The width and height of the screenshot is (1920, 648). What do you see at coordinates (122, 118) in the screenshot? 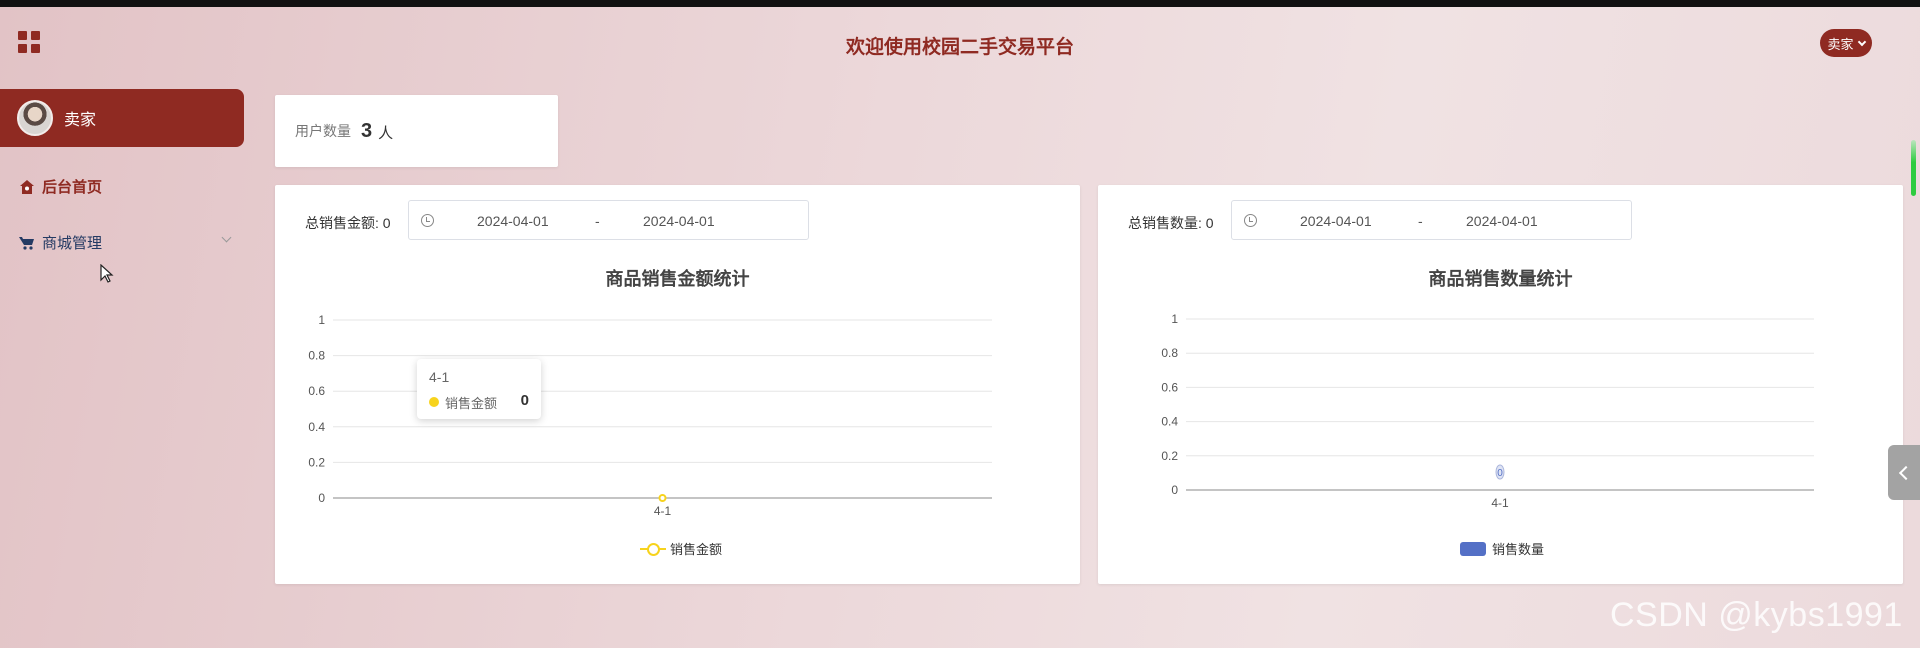
I see `sidebar-user-card: 卖家` at bounding box center [122, 118].